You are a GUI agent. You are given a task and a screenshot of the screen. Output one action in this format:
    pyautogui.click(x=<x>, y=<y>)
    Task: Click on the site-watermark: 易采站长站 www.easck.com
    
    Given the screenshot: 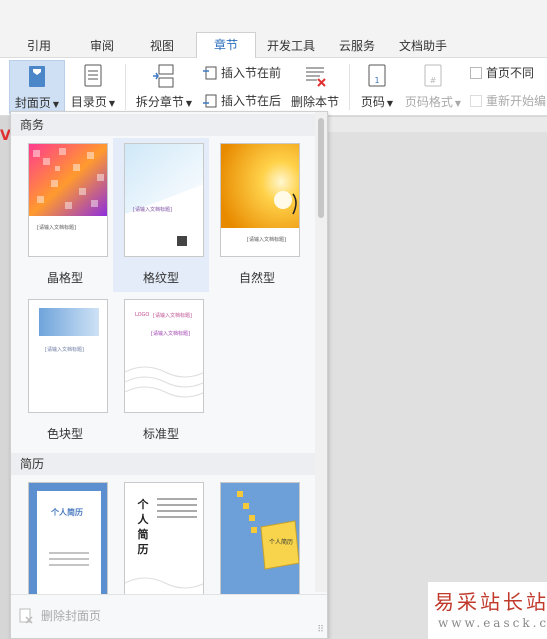 What is the action you would take?
    pyautogui.click(x=487, y=610)
    